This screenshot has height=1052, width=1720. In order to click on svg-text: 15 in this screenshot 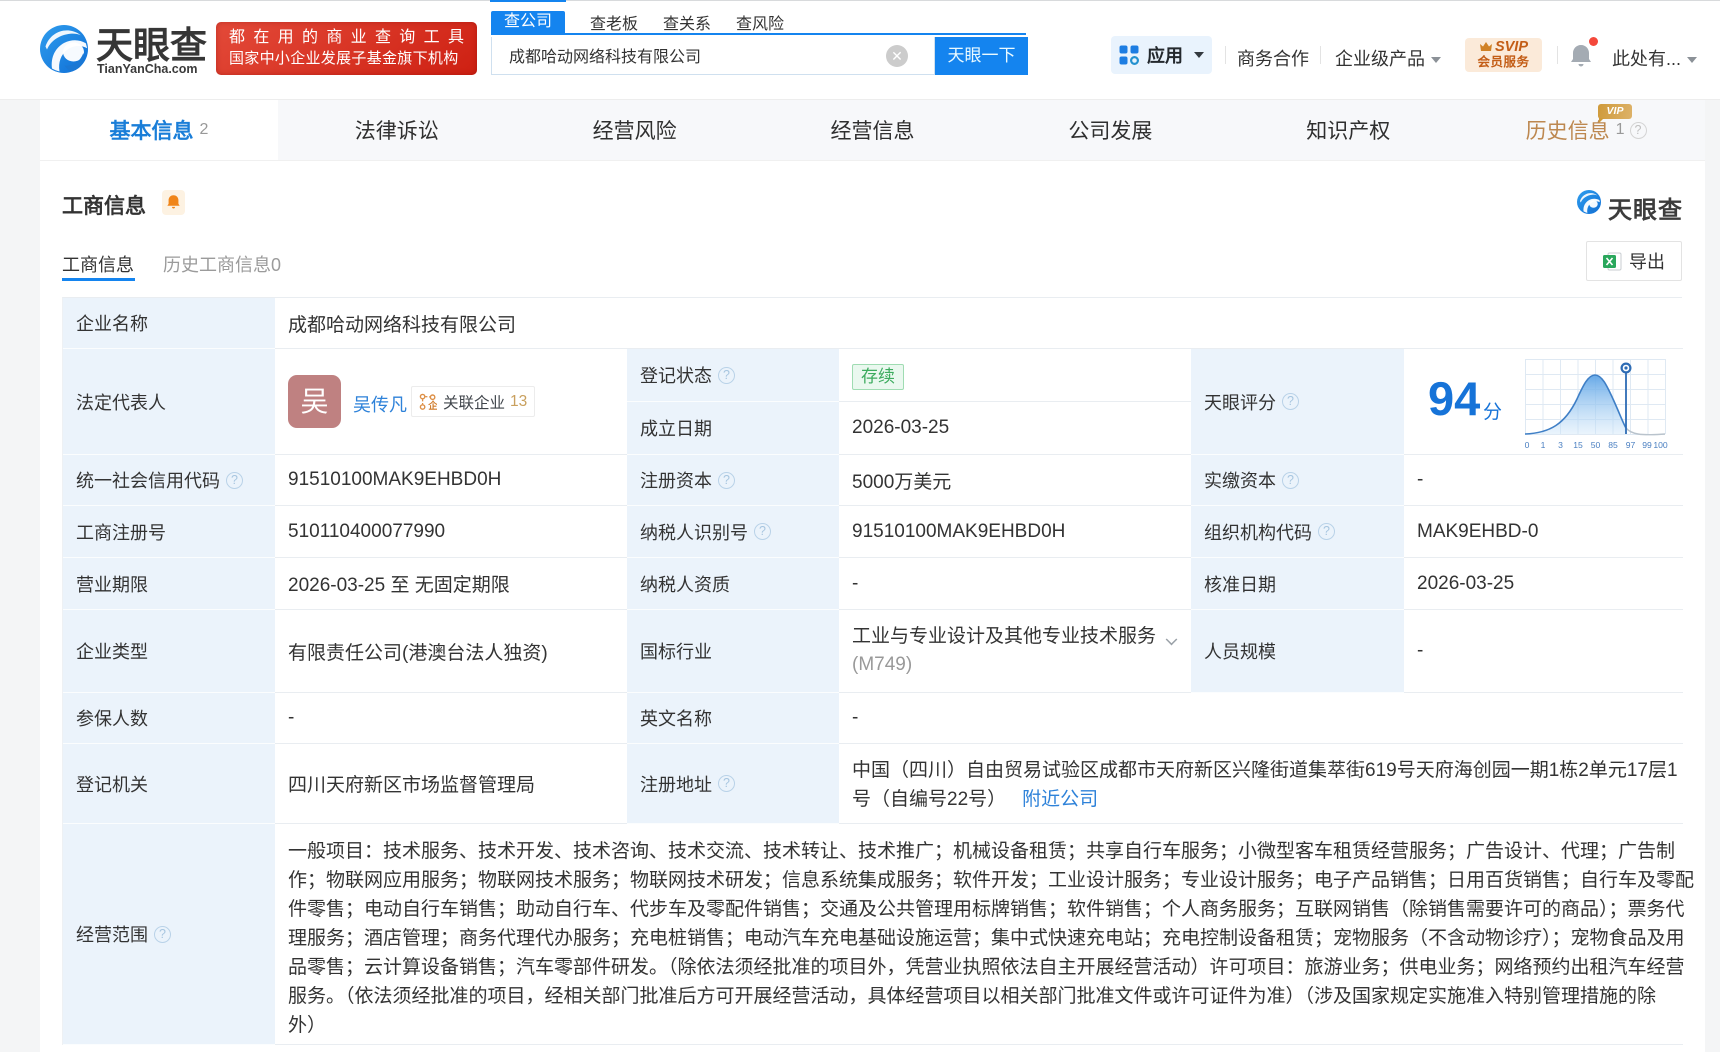, I will do `click(1578, 445)`.